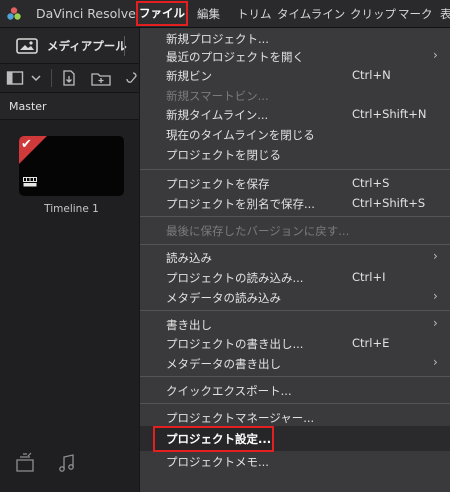 This screenshot has height=492, width=450. What do you see at coordinates (295, 114) in the screenshot?
I see `menu-item-new-timeline: 新規タイムライン... Ctrl+Shift+N` at bounding box center [295, 114].